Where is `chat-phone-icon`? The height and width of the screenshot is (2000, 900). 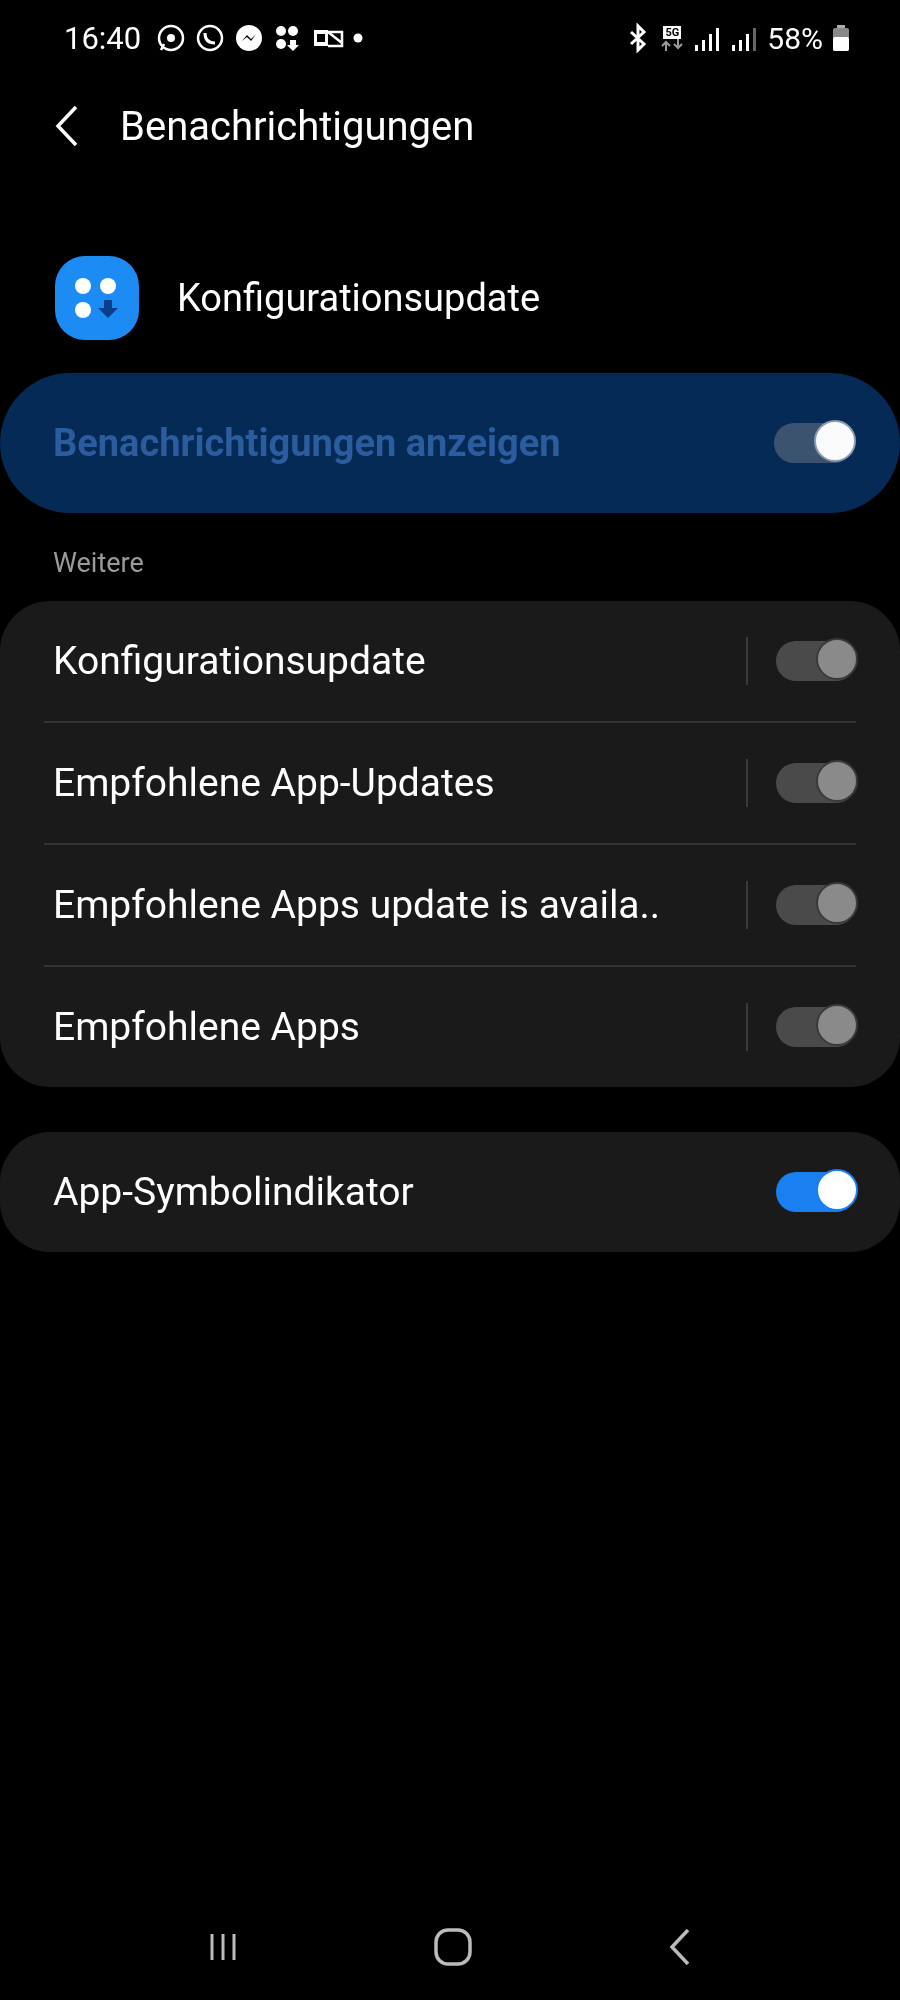 chat-phone-icon is located at coordinates (210, 38).